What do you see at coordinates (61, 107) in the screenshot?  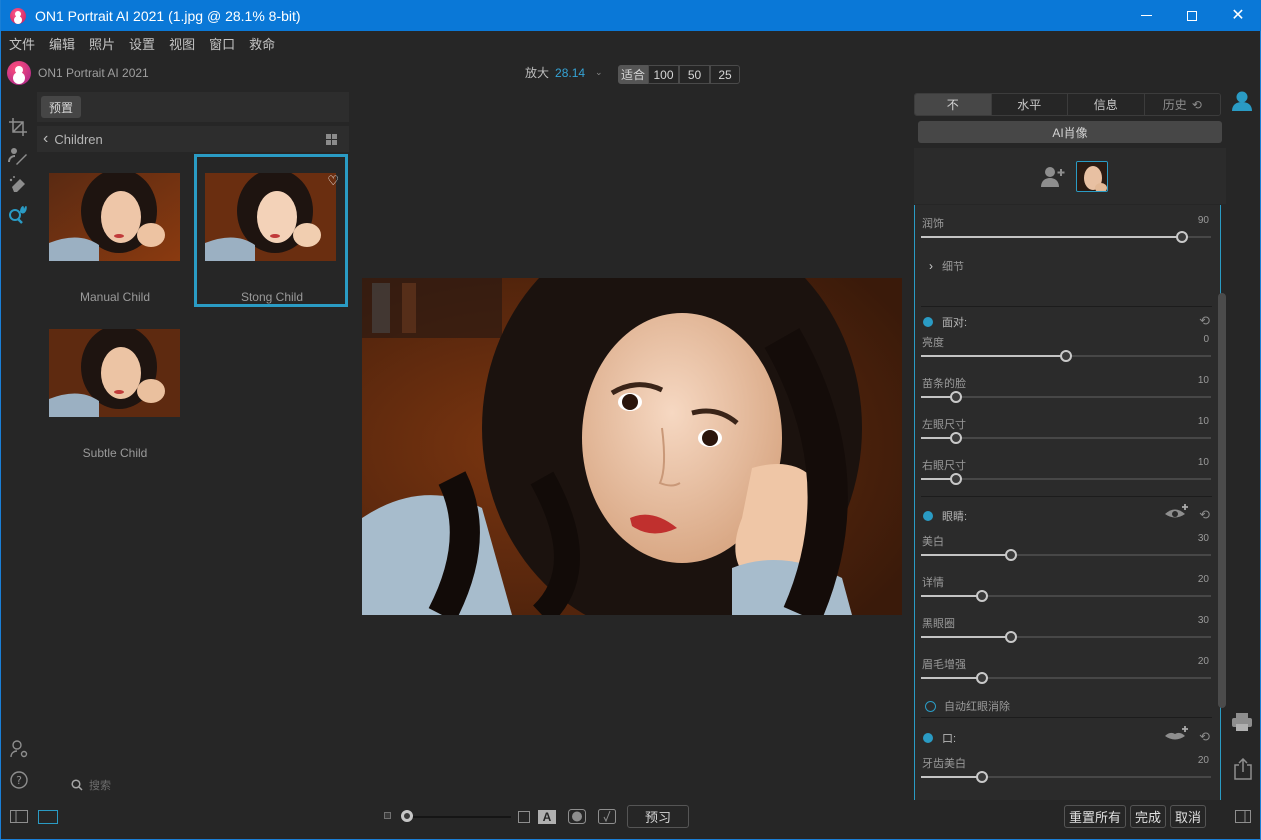 I see `presets-button: 预置` at bounding box center [61, 107].